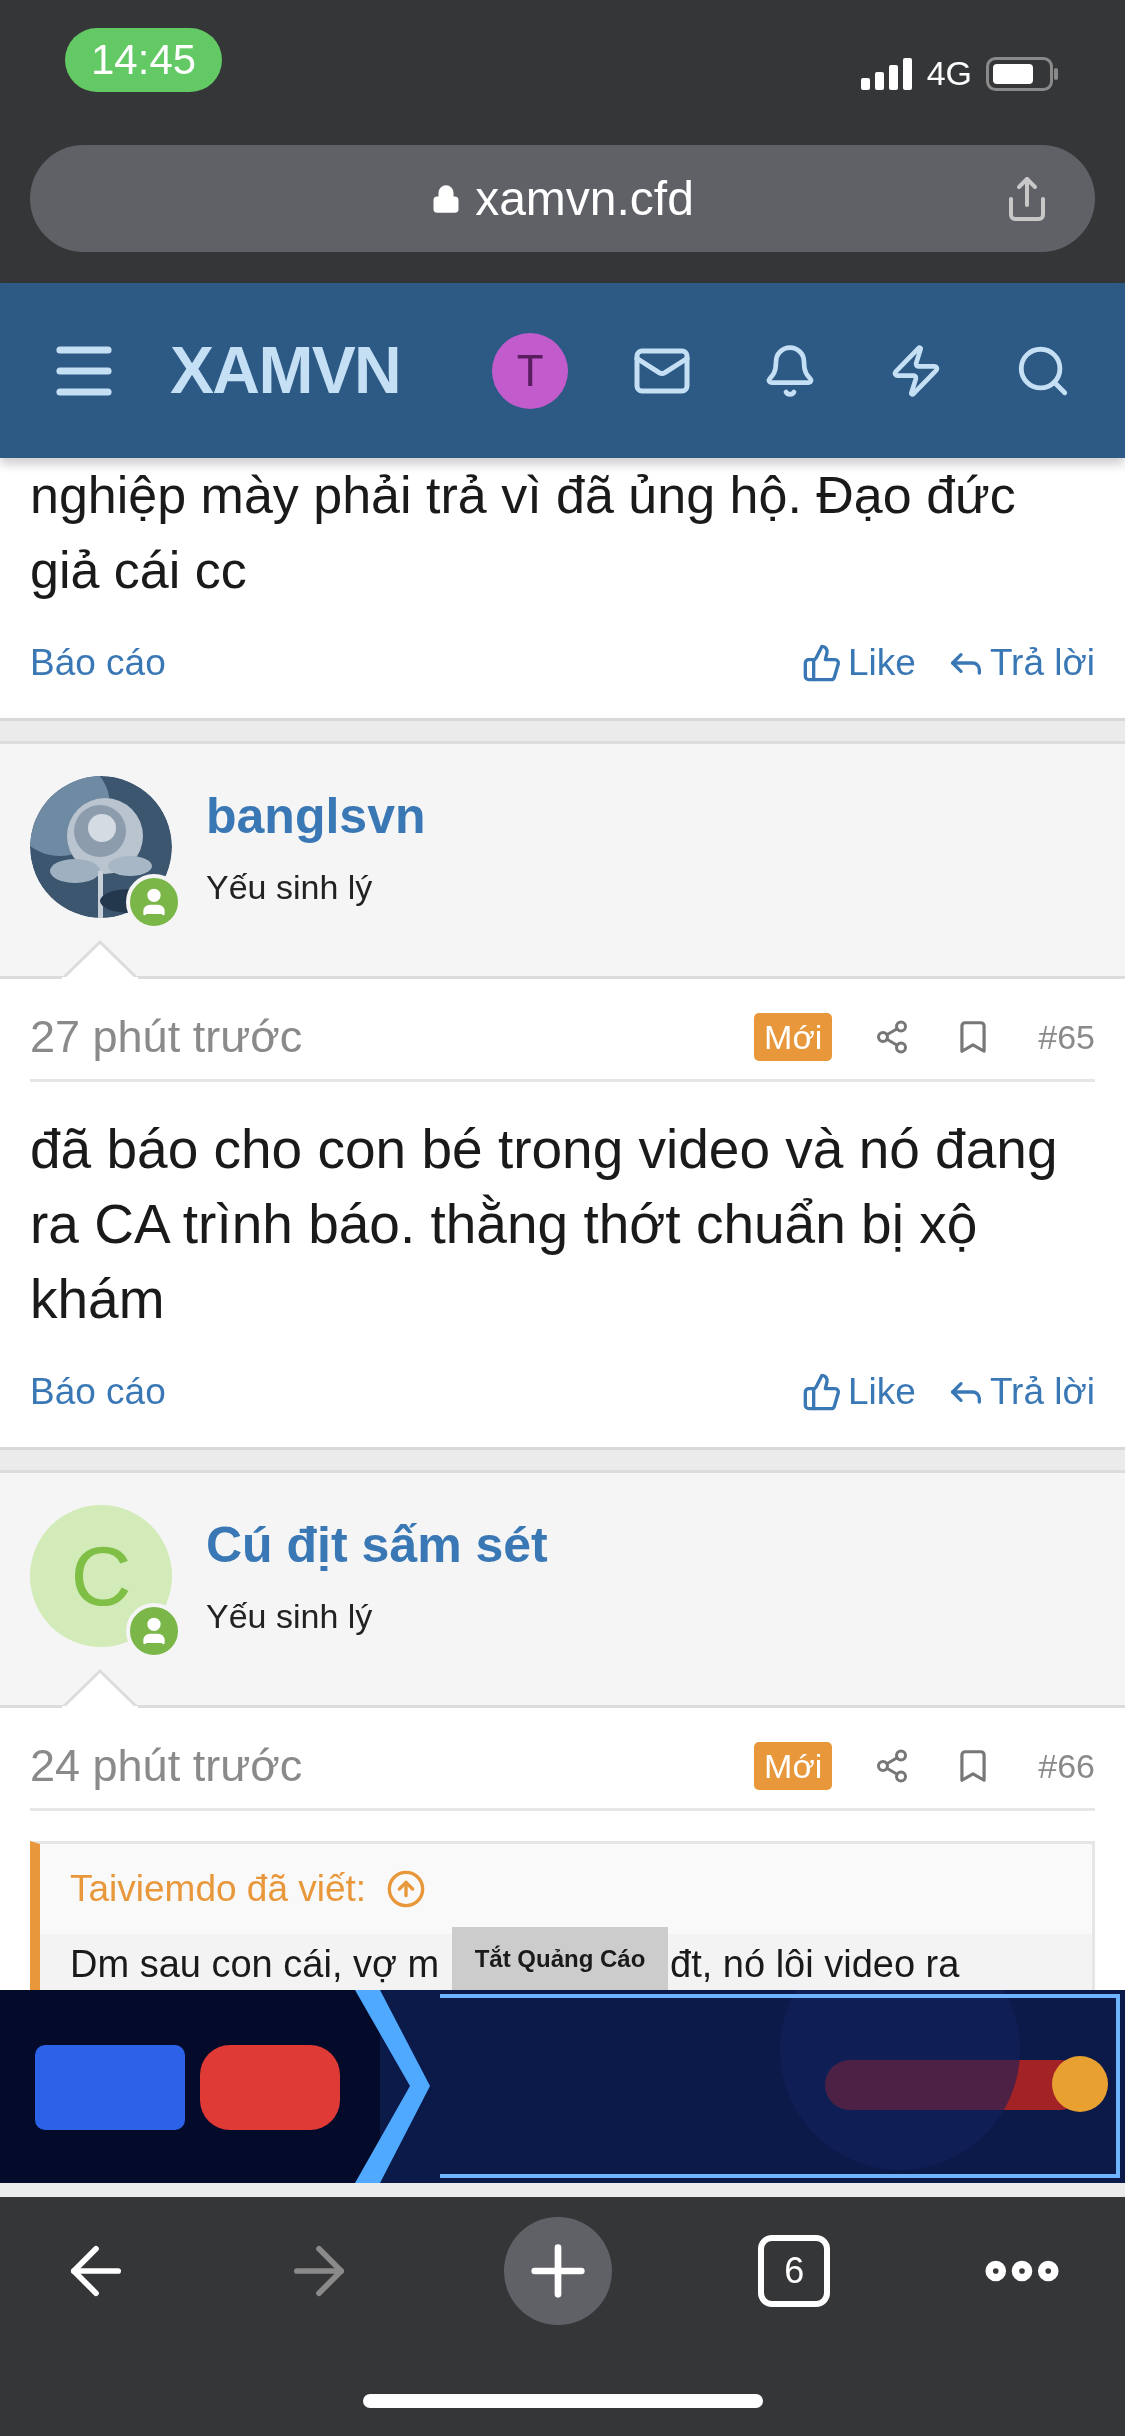 This screenshot has height=2436, width=1125. I want to click on quote-text: đt, nó lôi video ra, so click(815, 1964).